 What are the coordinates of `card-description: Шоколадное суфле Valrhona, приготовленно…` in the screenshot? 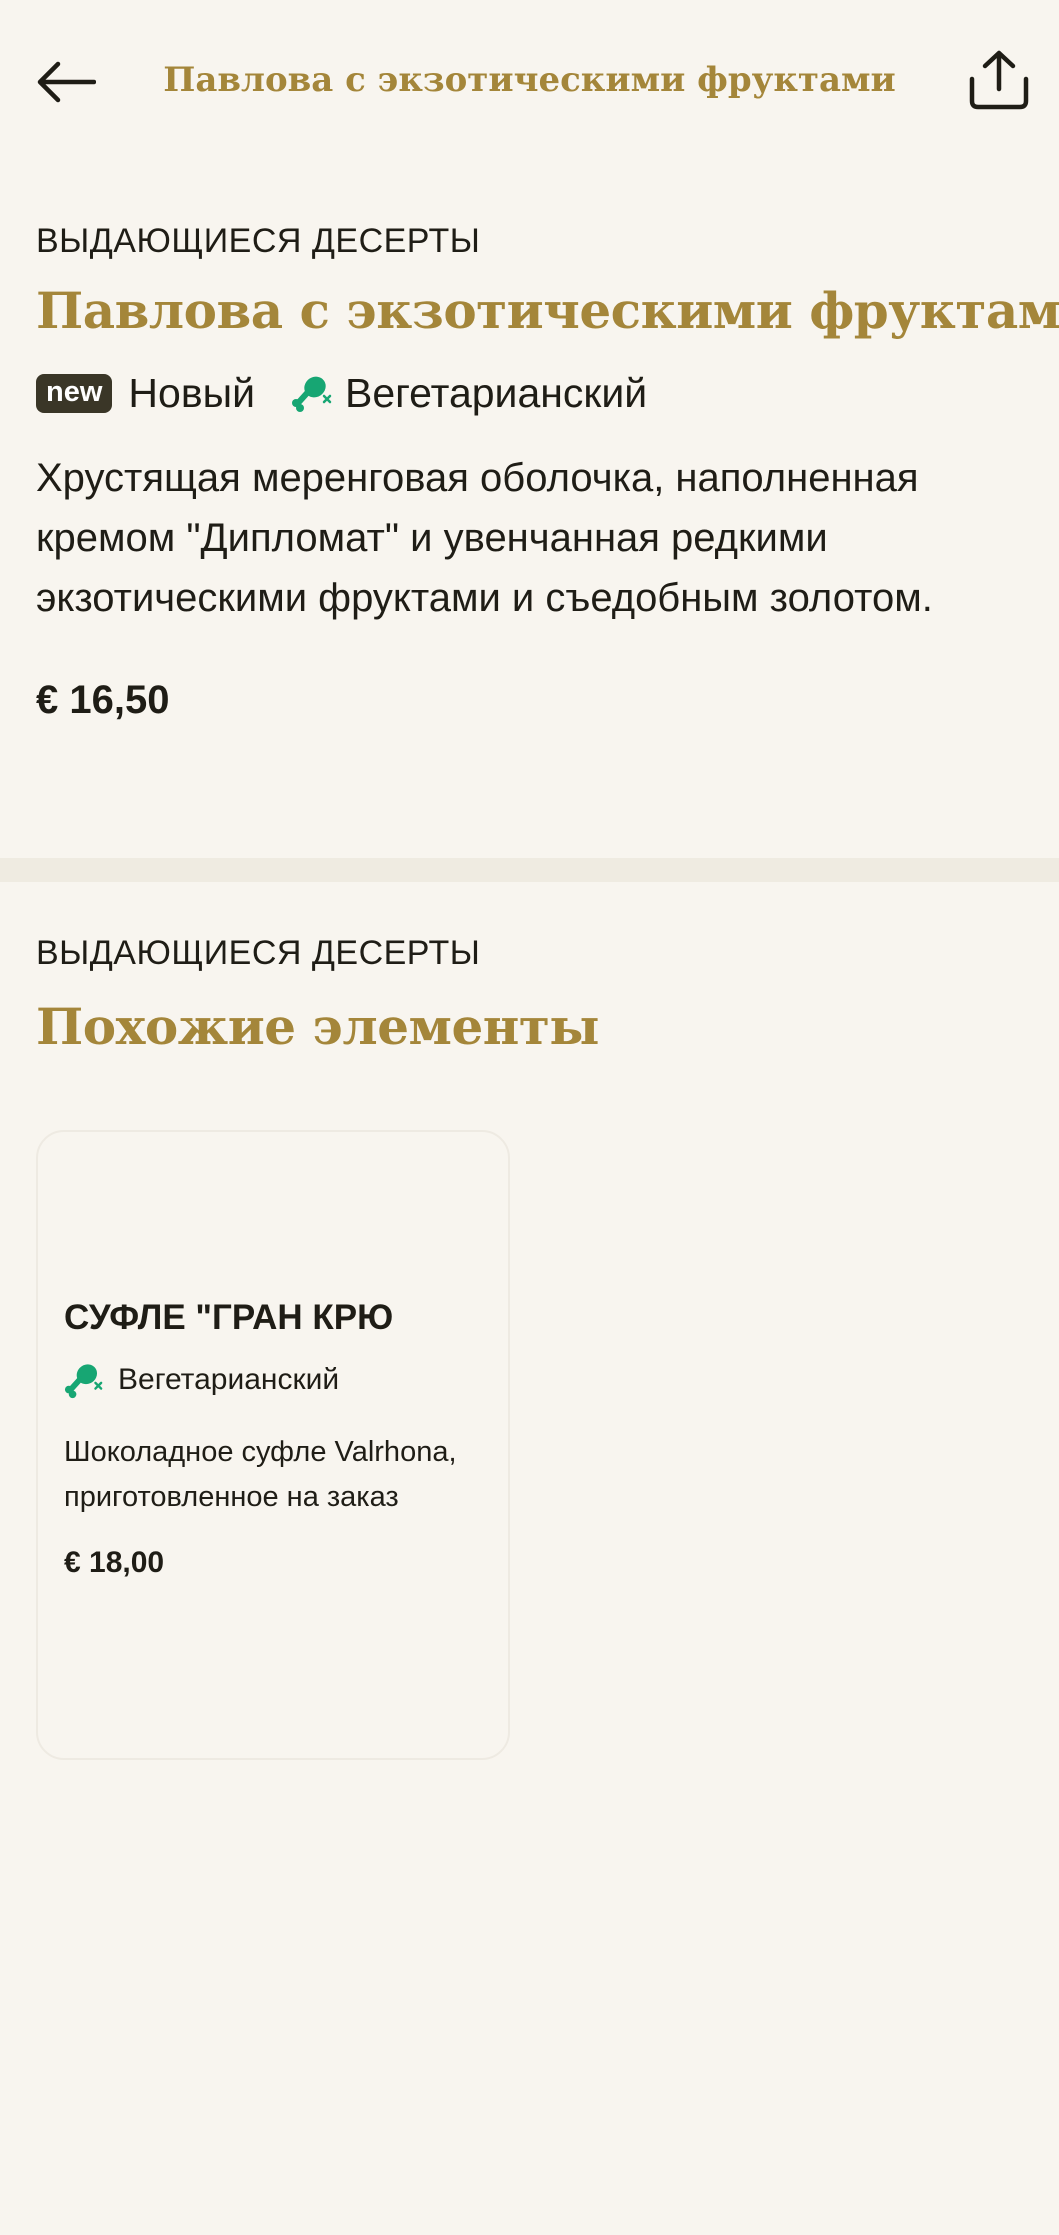 It's located at (260, 1474).